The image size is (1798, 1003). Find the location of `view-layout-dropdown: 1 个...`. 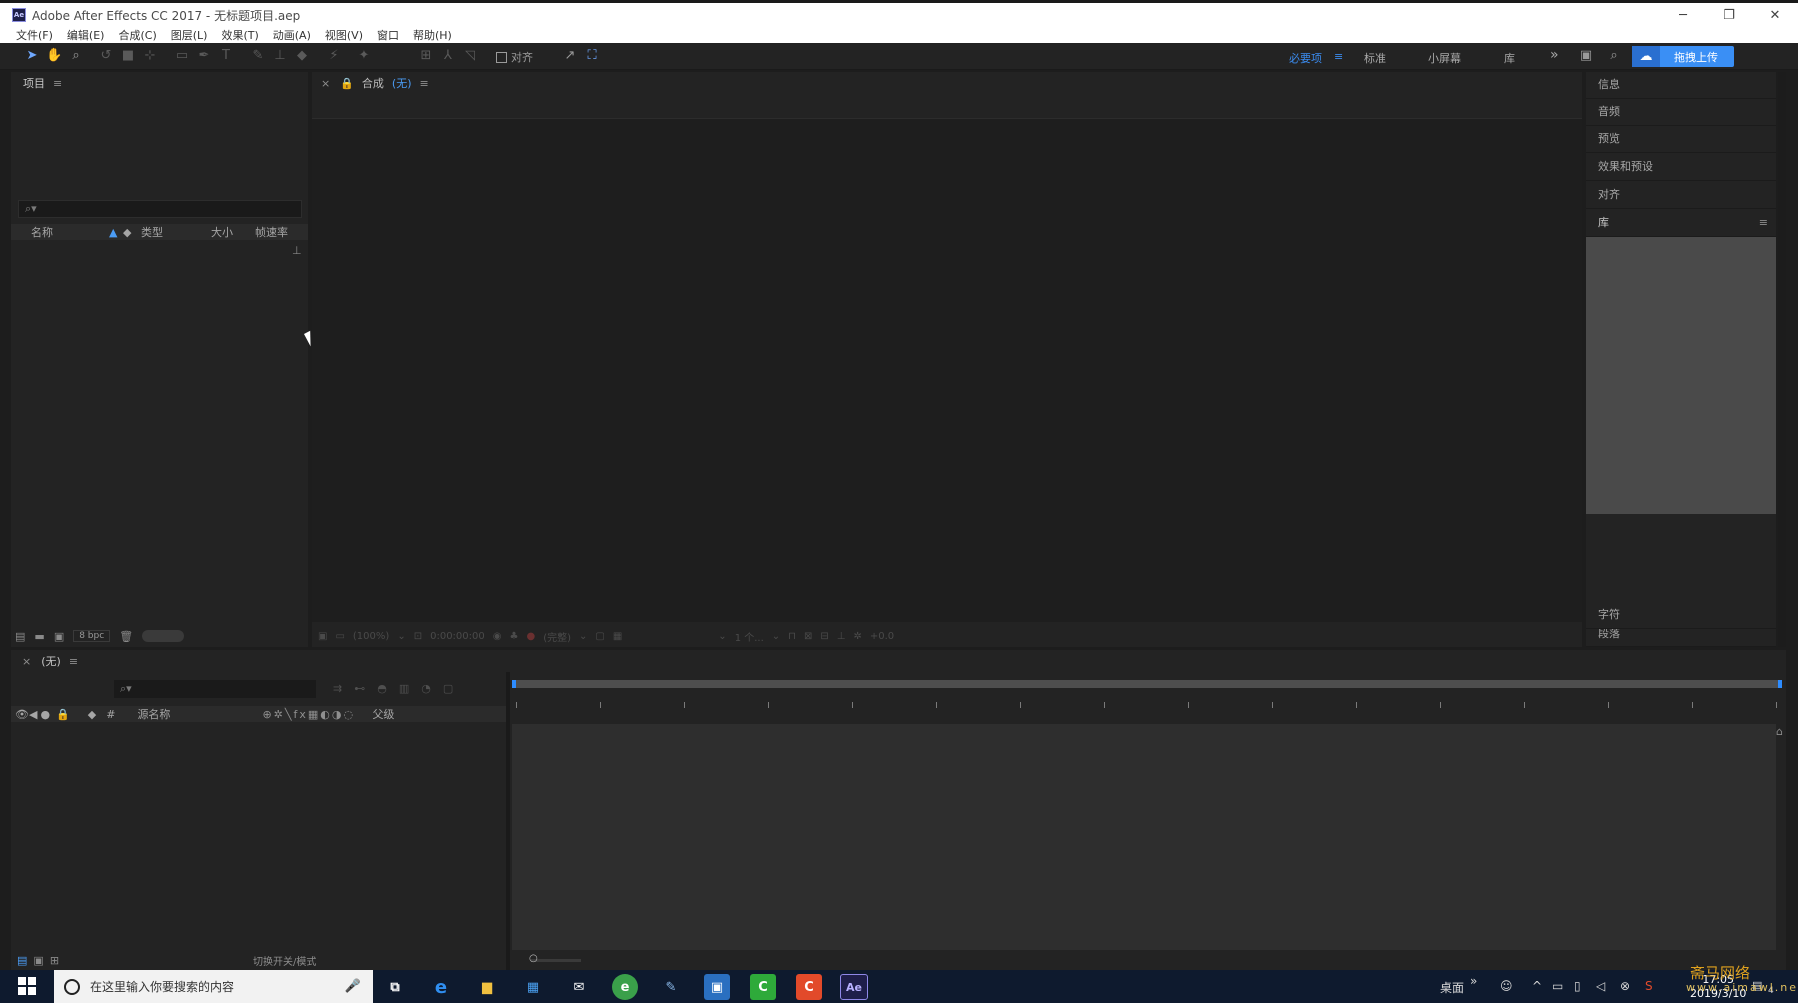

view-layout-dropdown: 1 个... is located at coordinates (749, 636).